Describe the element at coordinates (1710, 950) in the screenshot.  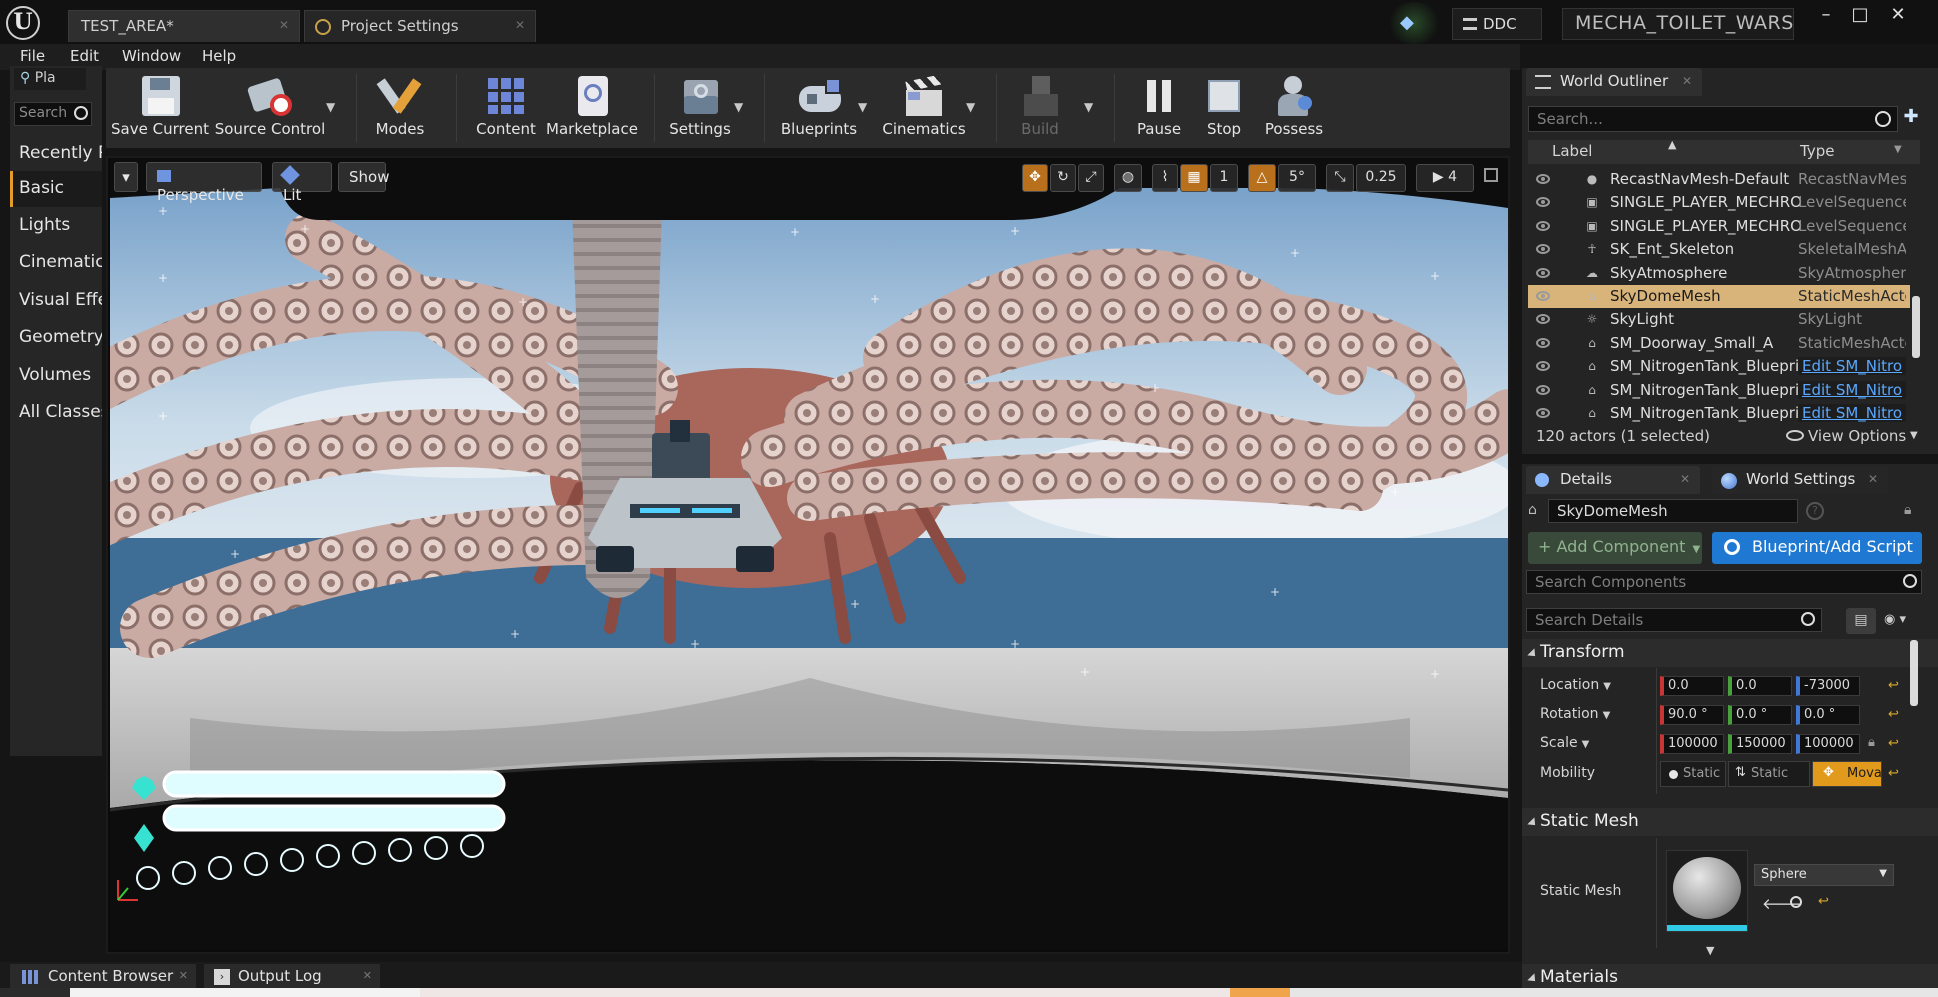
I see `advanced-expand-icon: ▼` at that location.